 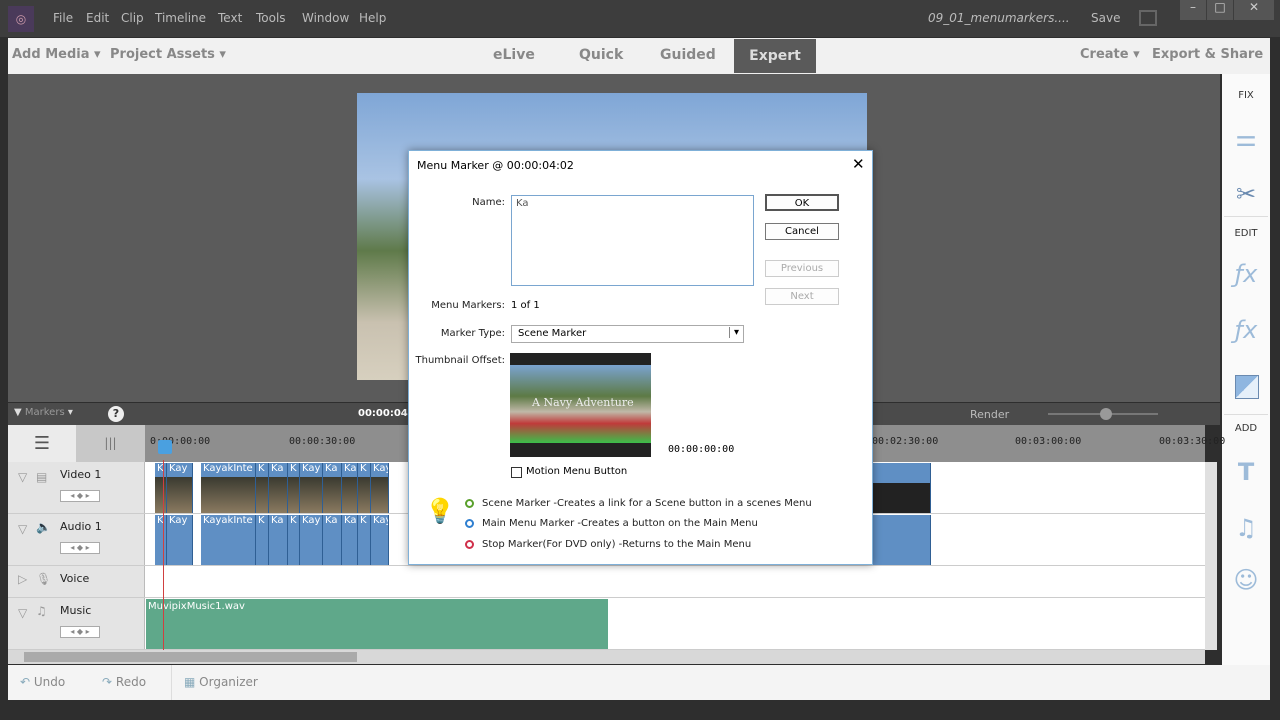 I want to click on marker-type-select: Scene Marker ▾, so click(x=627, y=334).